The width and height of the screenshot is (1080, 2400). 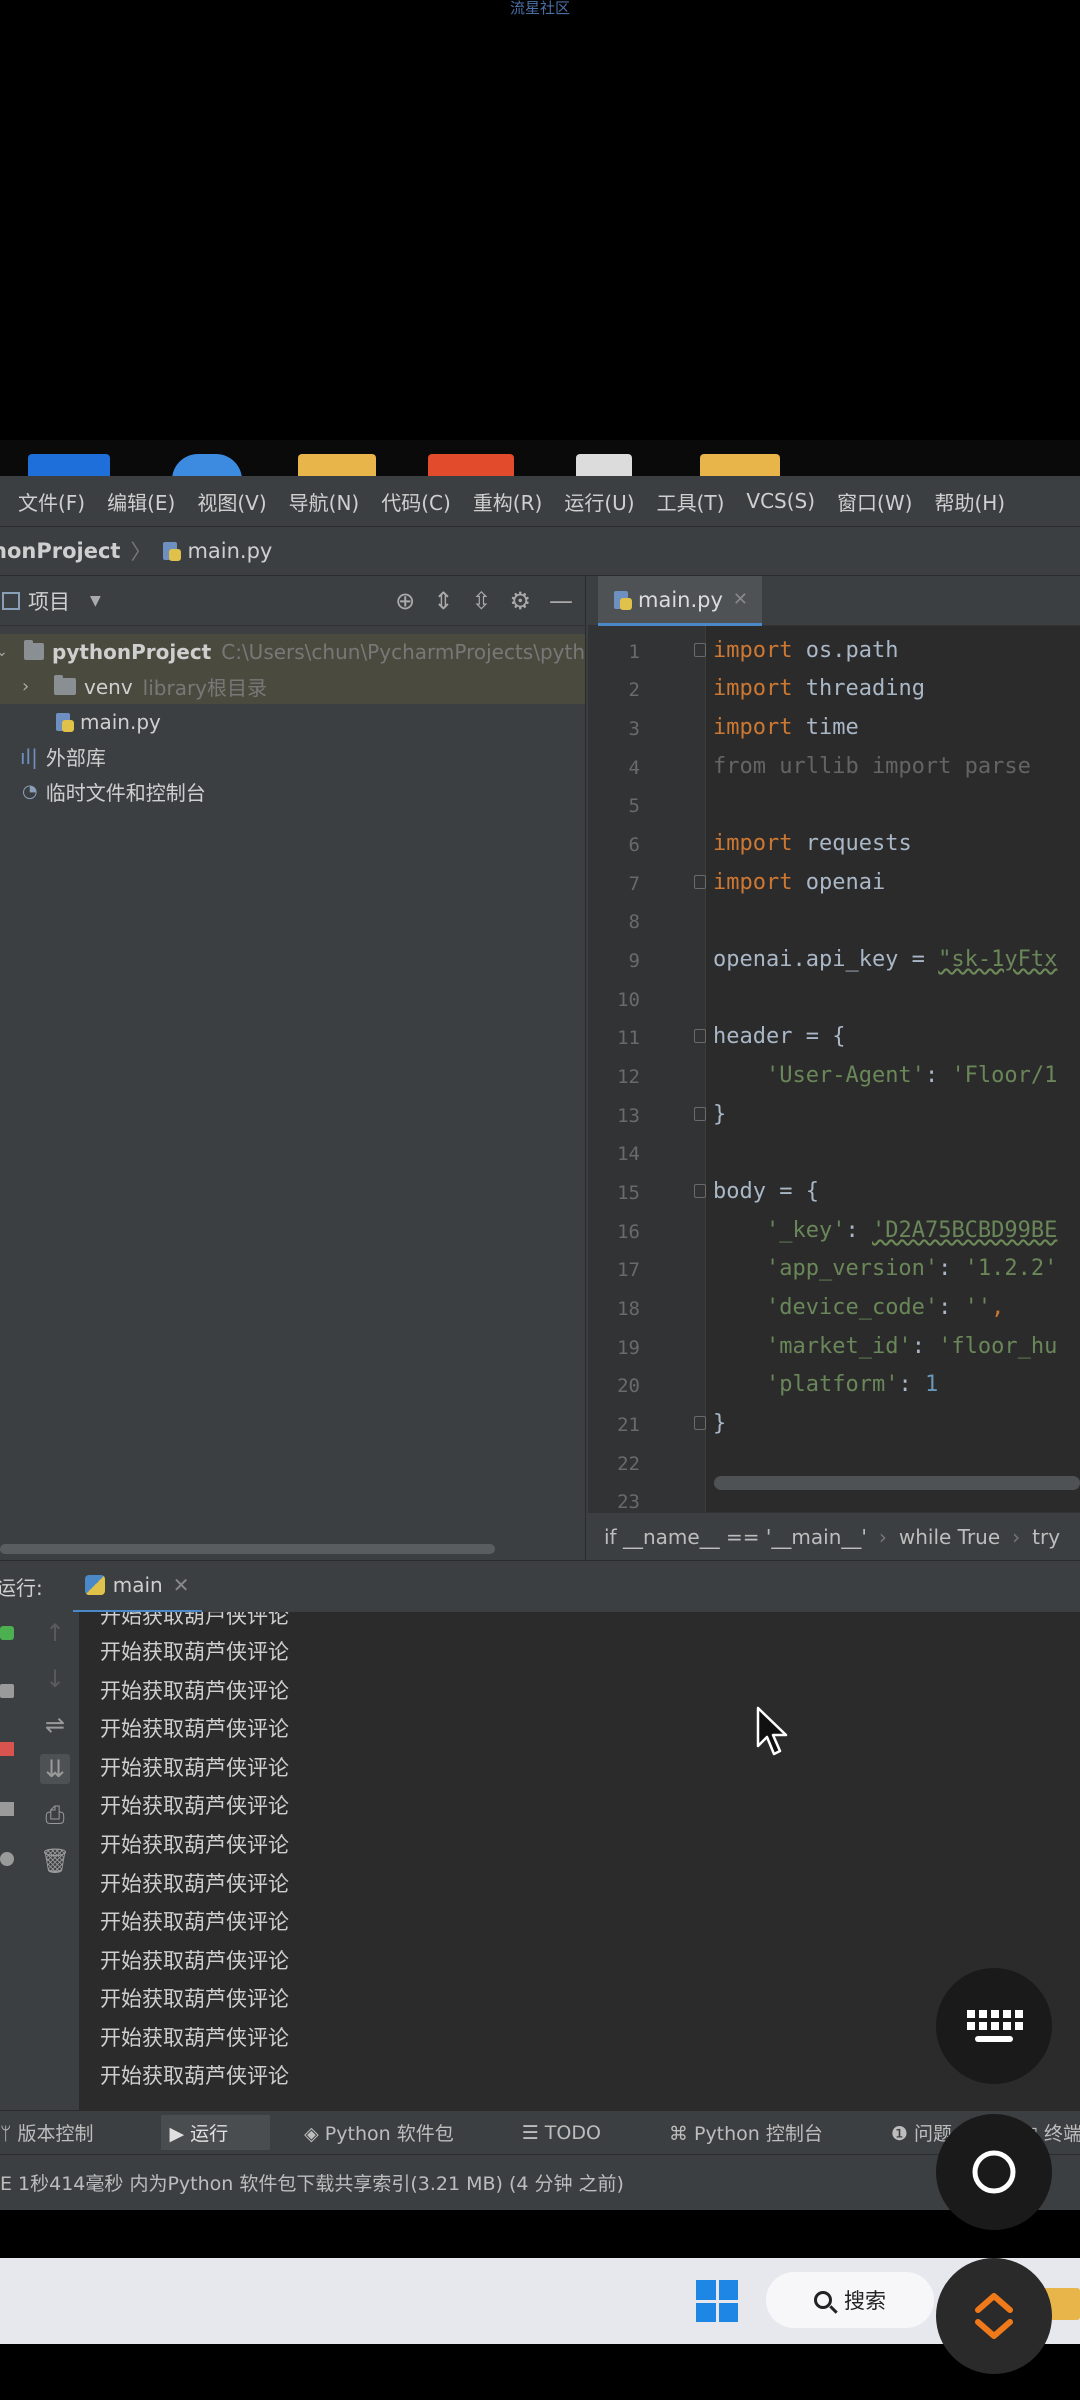 I want to click on windows-start-icon, so click(x=717, y=2301).